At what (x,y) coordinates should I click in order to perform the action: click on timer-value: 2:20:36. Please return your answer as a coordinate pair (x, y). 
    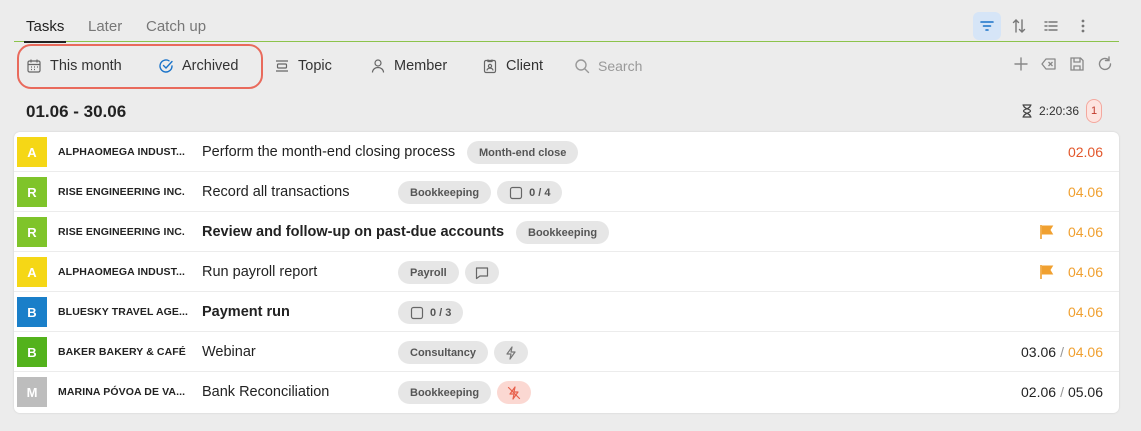
    Looking at the image, I should click on (1058, 111).